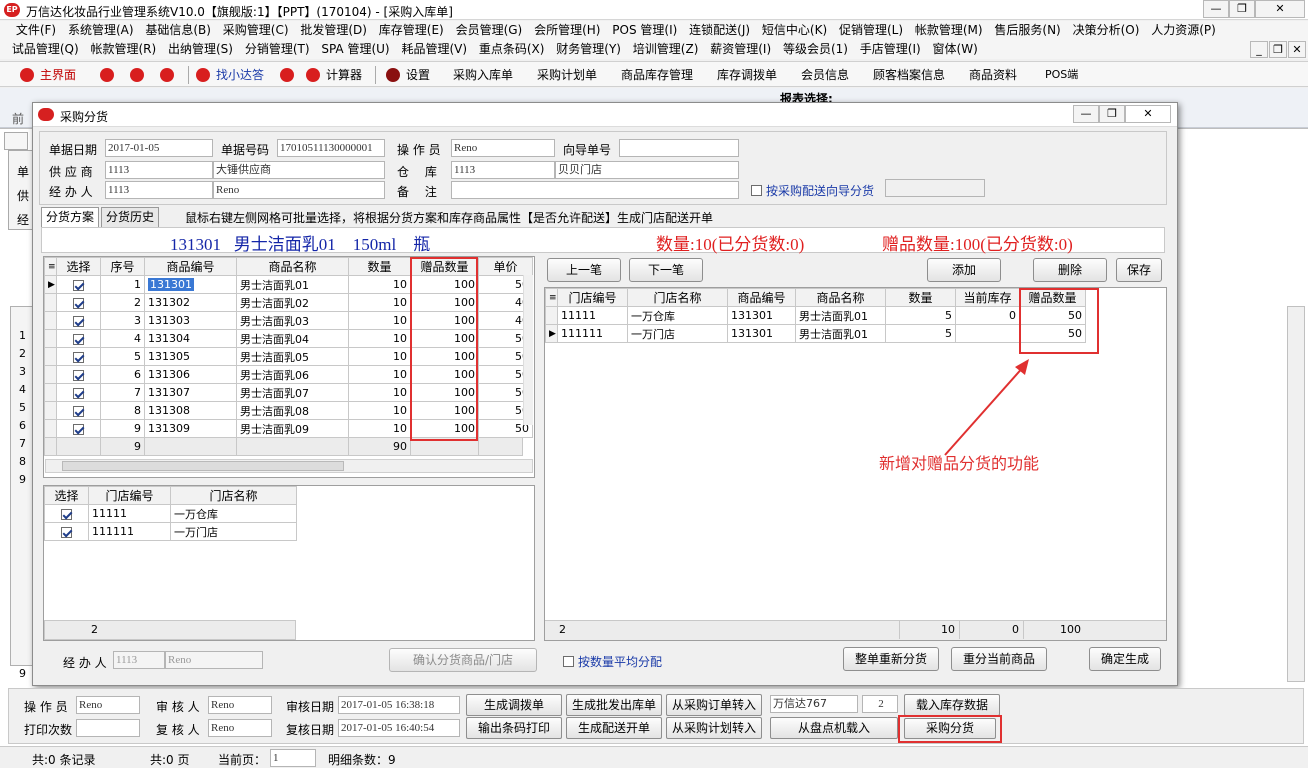  Describe the element at coordinates (909, 75) in the screenshot. I see `link-customer: 顾客档案信息` at that location.